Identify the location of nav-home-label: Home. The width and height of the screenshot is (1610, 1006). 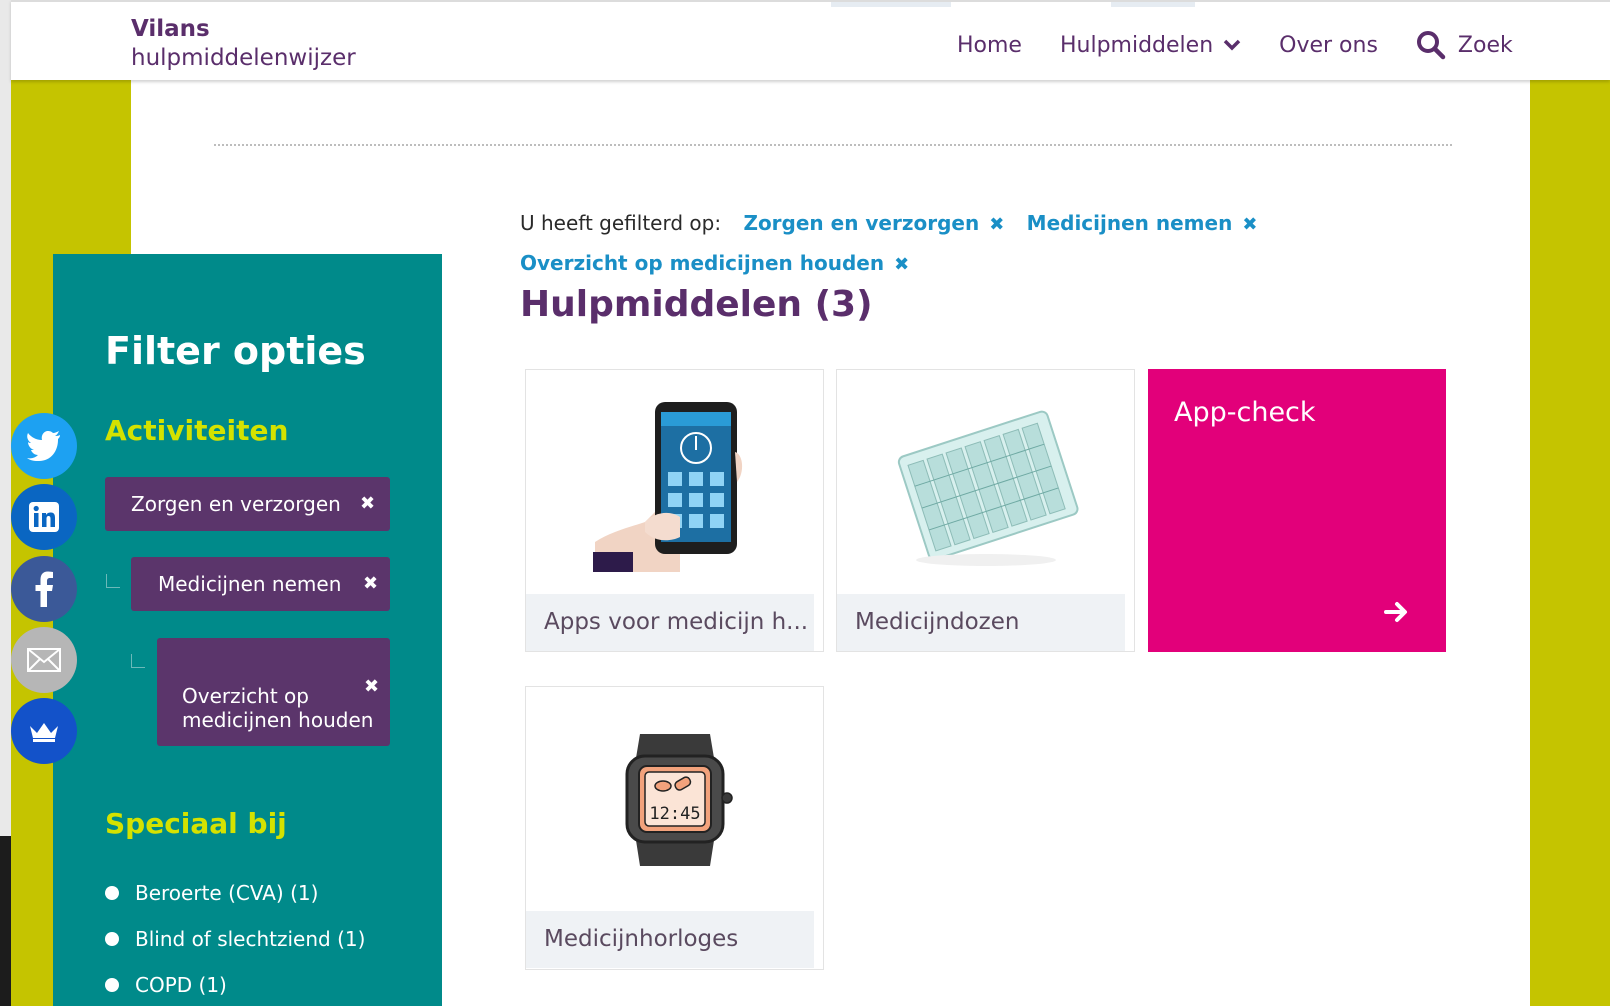
(989, 45).